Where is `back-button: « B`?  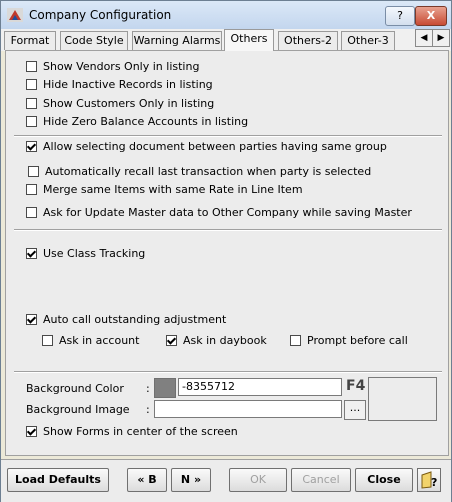 back-button: « B is located at coordinates (147, 480).